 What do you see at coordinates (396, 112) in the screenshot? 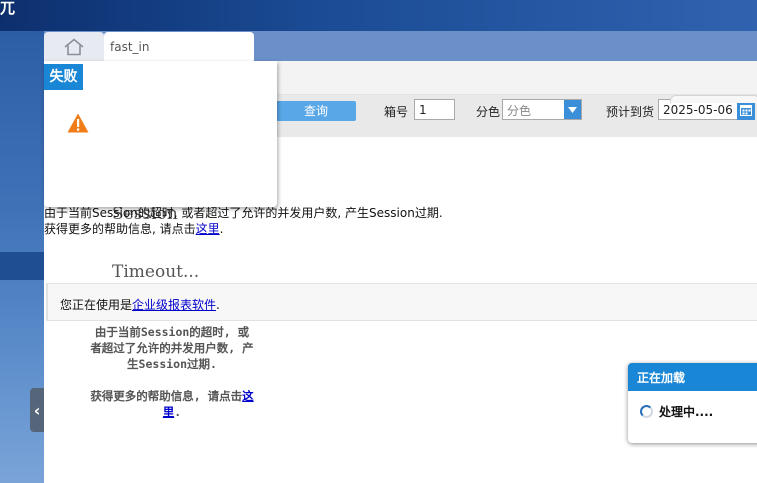
I see `box-no-label: 箱号` at bounding box center [396, 112].